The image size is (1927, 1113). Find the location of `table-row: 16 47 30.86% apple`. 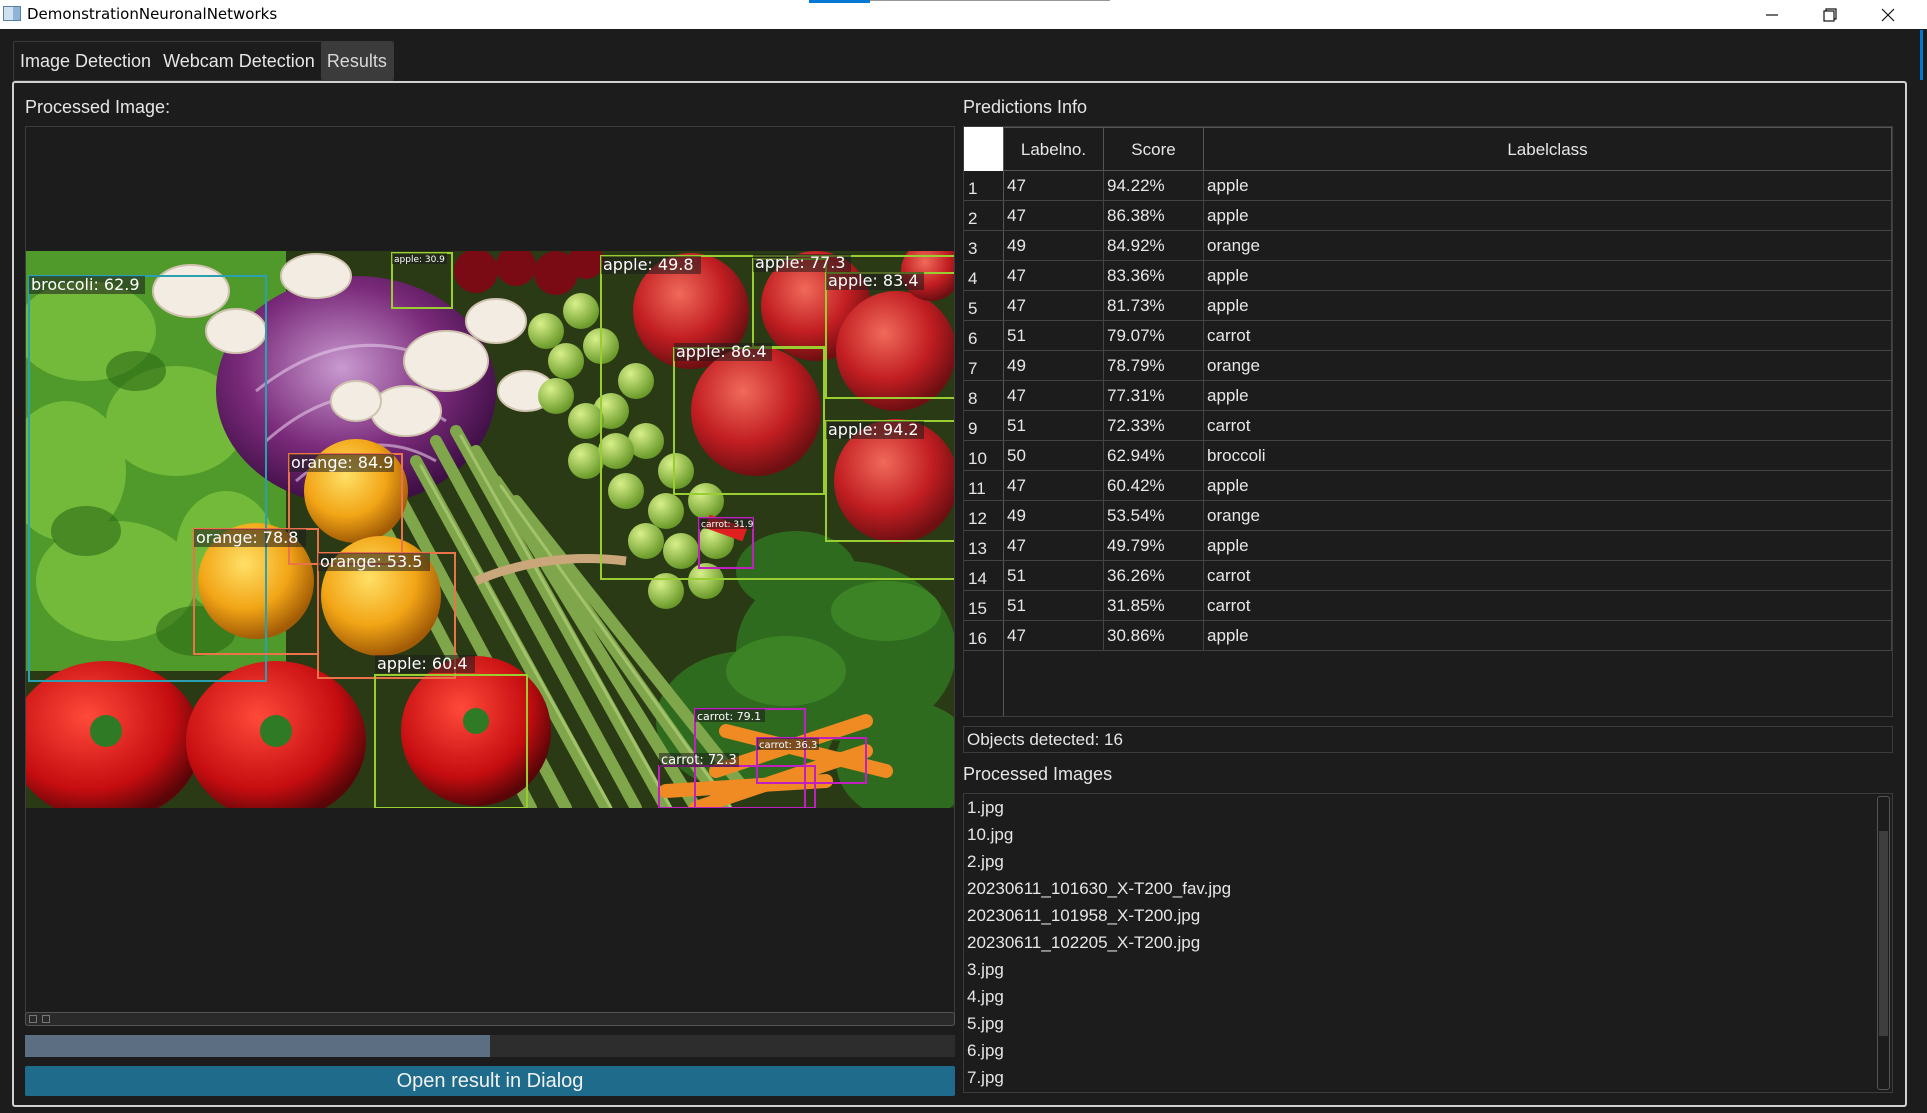

table-row: 16 47 30.86% apple is located at coordinates (1428, 636).